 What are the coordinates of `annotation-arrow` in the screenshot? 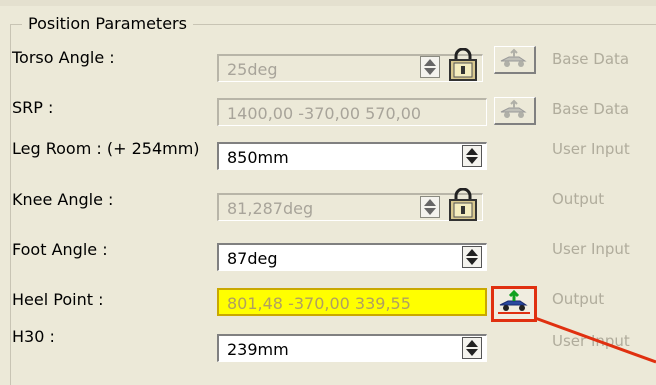 It's located at (595, 340).